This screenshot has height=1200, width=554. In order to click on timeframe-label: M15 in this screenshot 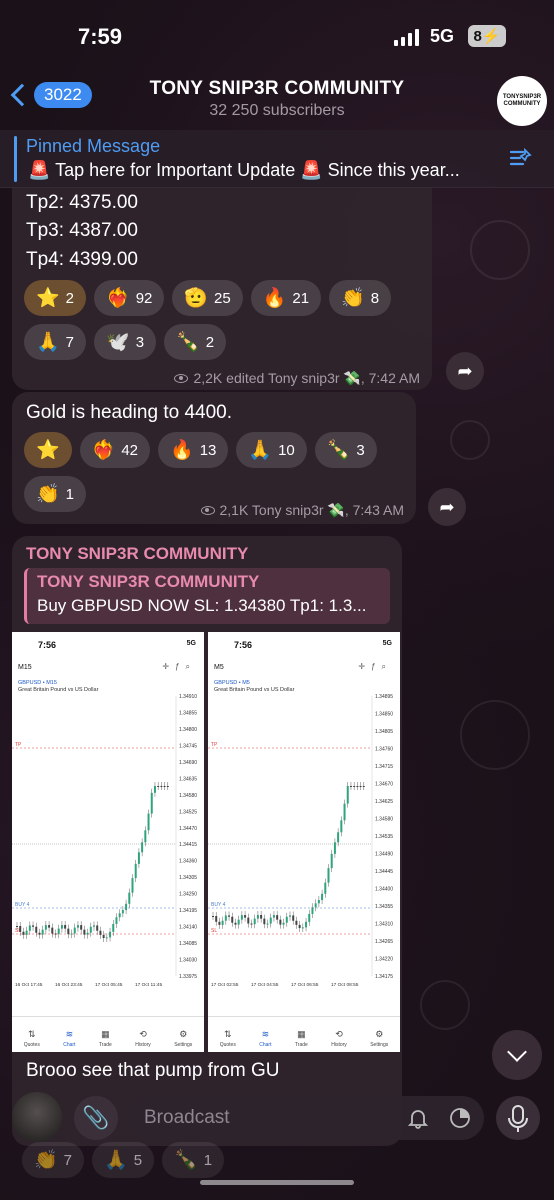, I will do `click(25, 667)`.